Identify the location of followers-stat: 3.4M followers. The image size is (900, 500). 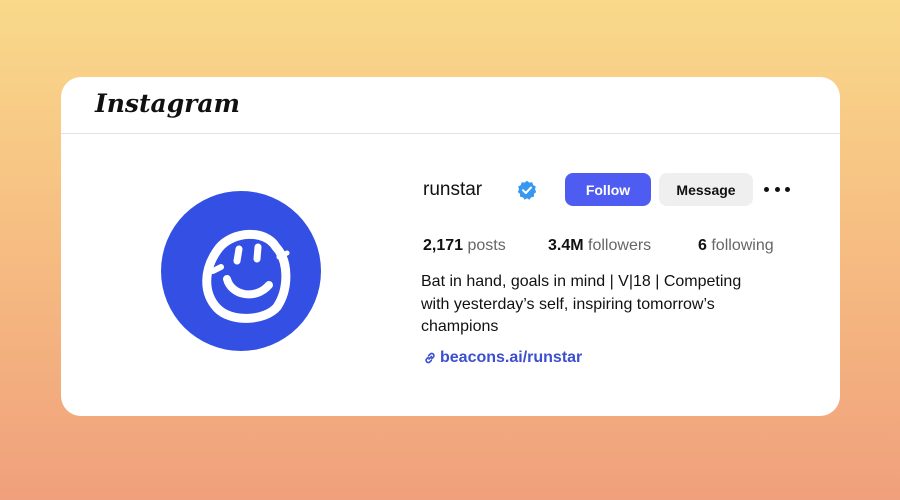
(599, 246).